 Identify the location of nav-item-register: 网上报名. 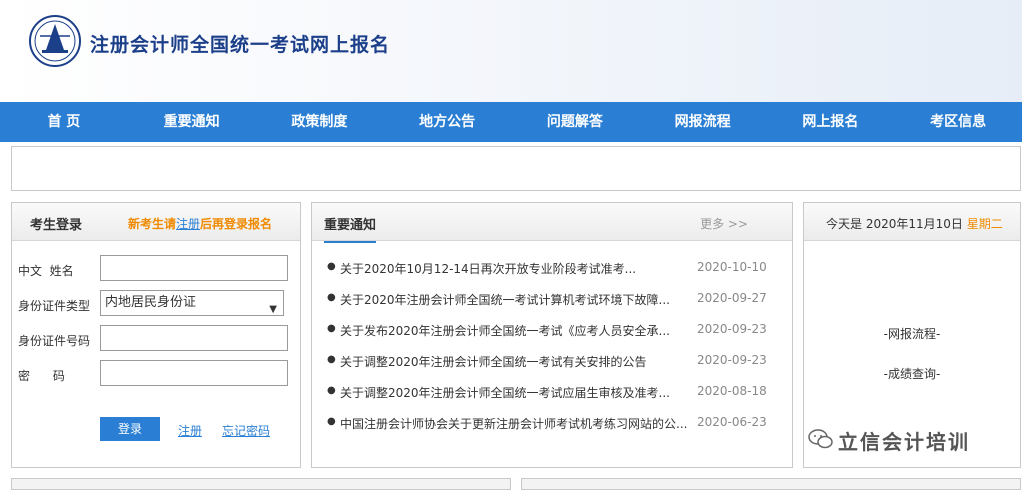
(831, 122).